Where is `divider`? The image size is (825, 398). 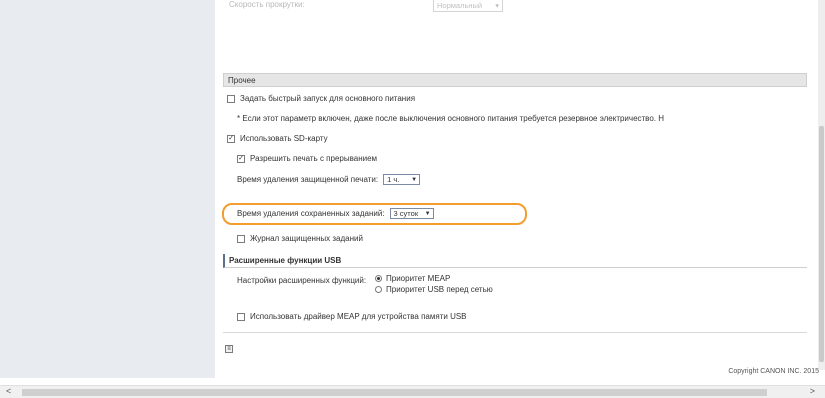
divider is located at coordinates (515, 332).